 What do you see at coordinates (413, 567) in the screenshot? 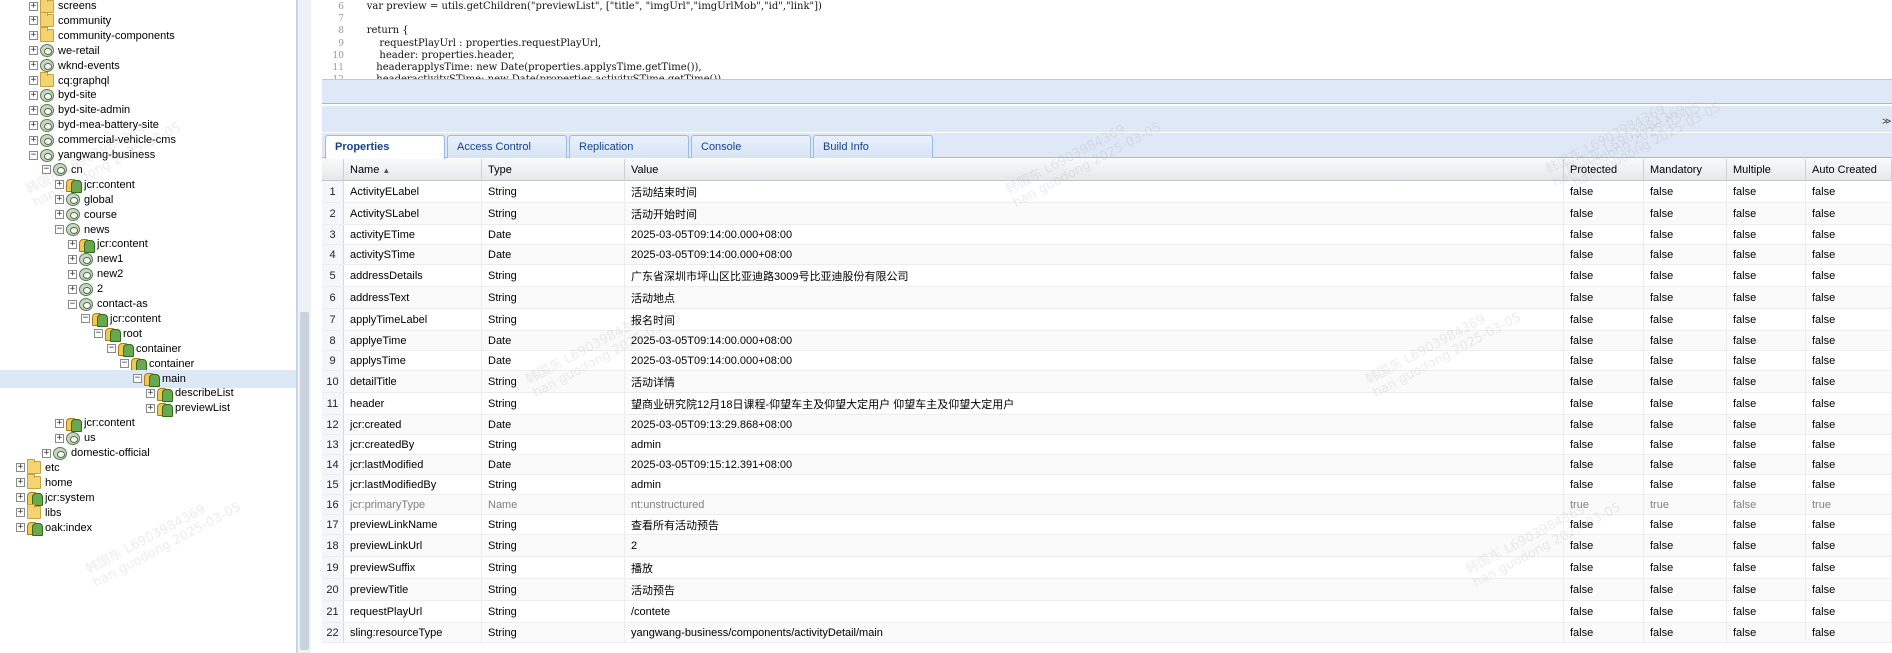
I see `table-cell: previewSuffix` at bounding box center [413, 567].